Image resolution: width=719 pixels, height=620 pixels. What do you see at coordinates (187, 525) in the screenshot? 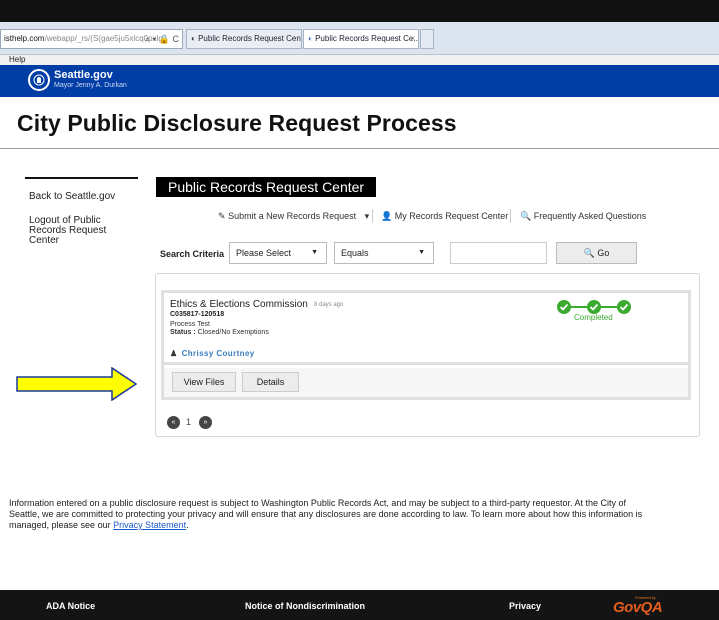
I see `notice-suffix: .` at bounding box center [187, 525].